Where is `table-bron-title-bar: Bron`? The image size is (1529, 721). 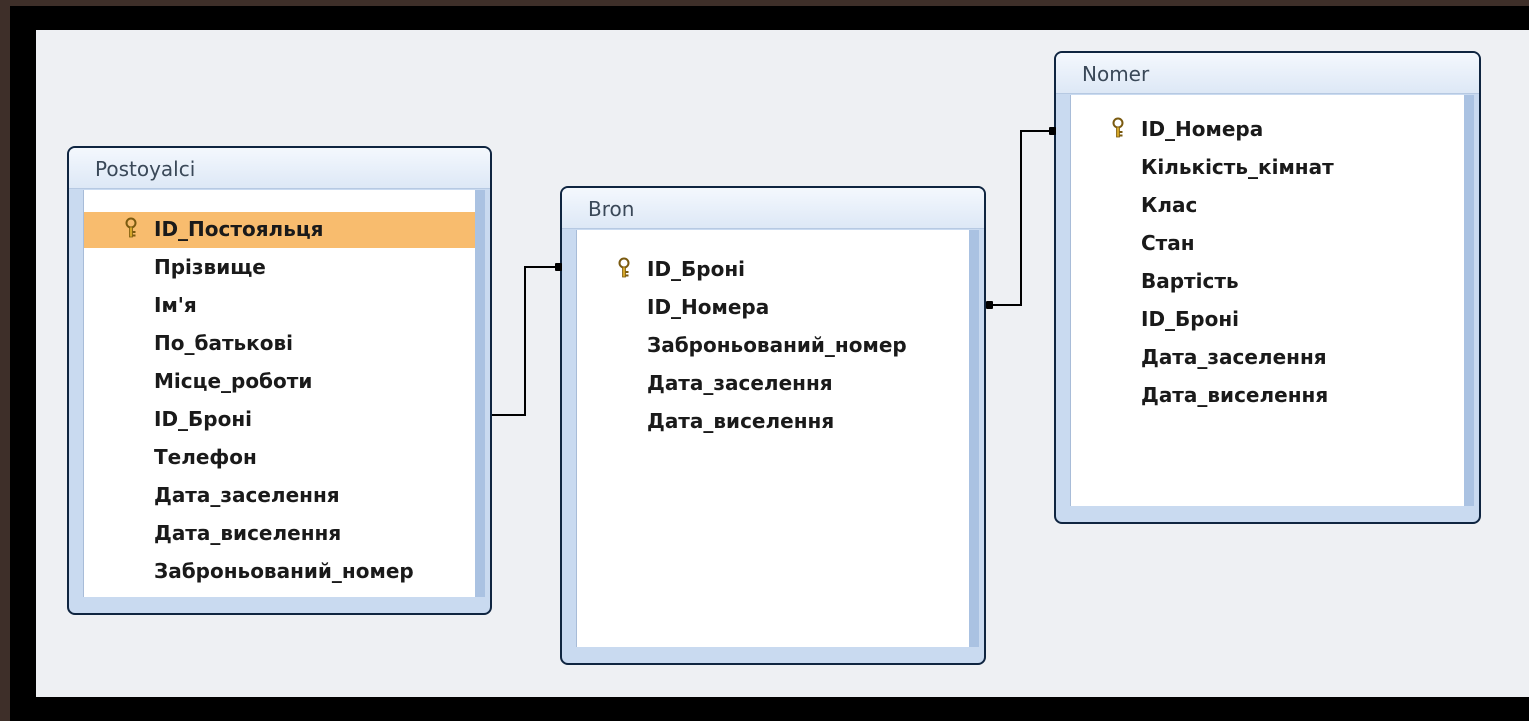
table-bron-title-bar: Bron is located at coordinates (773, 208).